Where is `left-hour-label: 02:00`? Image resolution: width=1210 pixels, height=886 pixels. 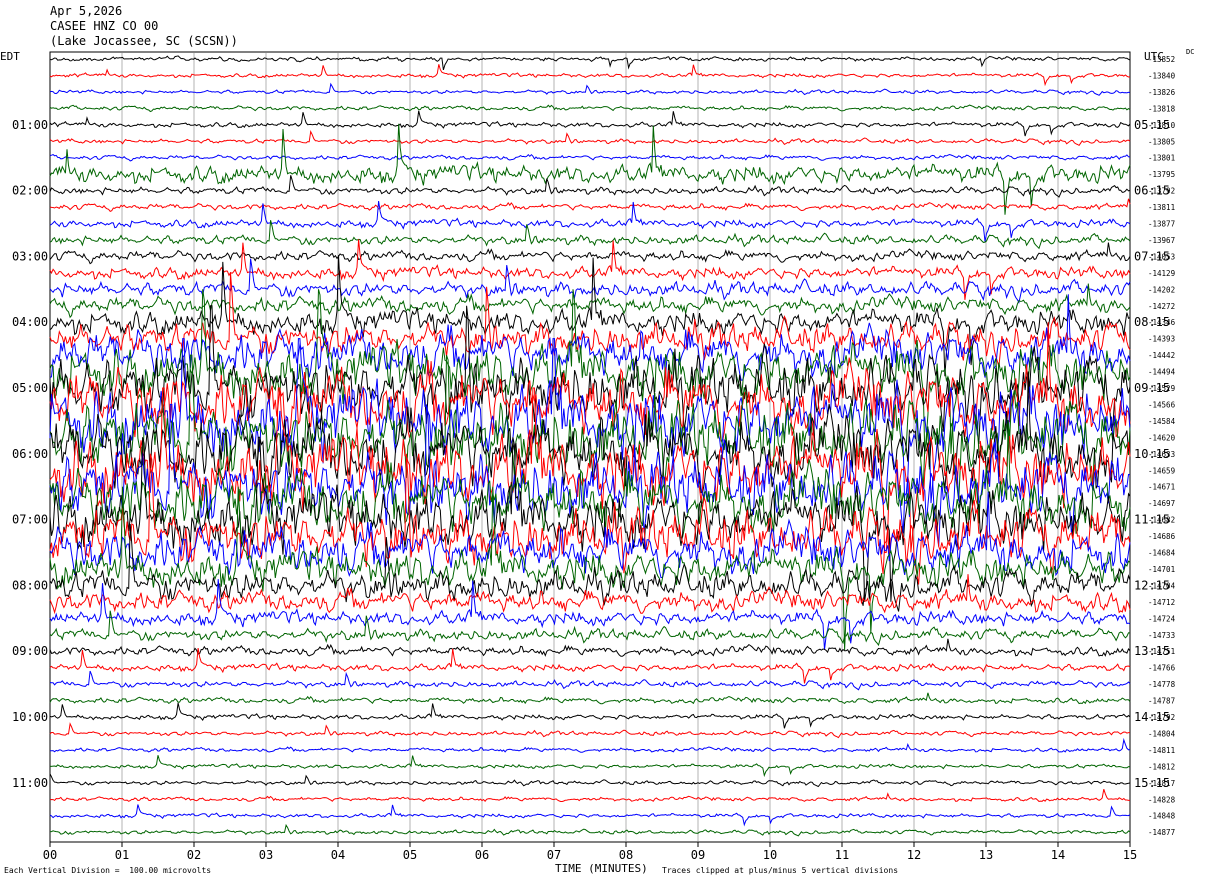
left-hour-label: 02:00 is located at coordinates (30, 191).